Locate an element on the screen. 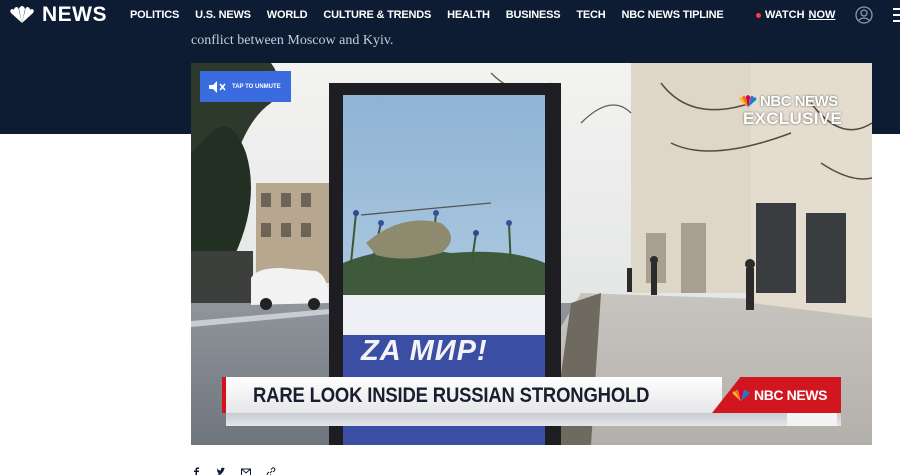 This screenshot has height=475, width=900. exclusive-label: EXCLUSIVE is located at coordinates (793, 118).